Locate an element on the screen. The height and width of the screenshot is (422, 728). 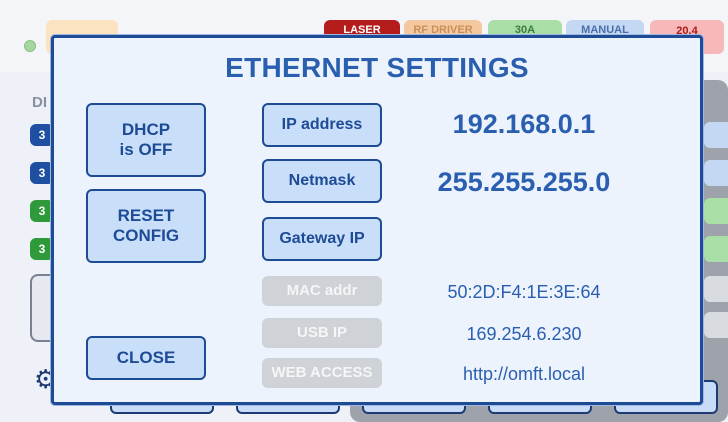
web-access-button: WEB ACCESS is located at coordinates (322, 373).